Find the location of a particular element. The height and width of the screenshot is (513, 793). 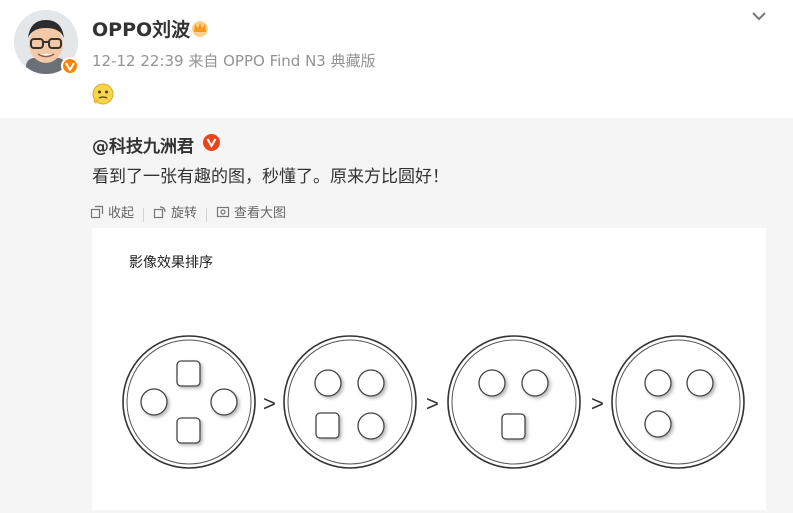

author-name: OPPO刘波 is located at coordinates (141, 28).